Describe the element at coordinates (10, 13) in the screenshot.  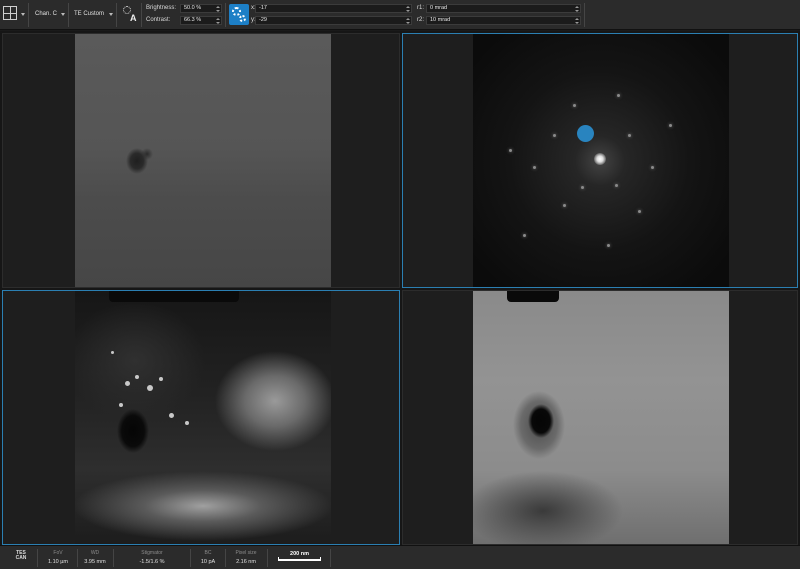
I see `layout-grid-icon` at that location.